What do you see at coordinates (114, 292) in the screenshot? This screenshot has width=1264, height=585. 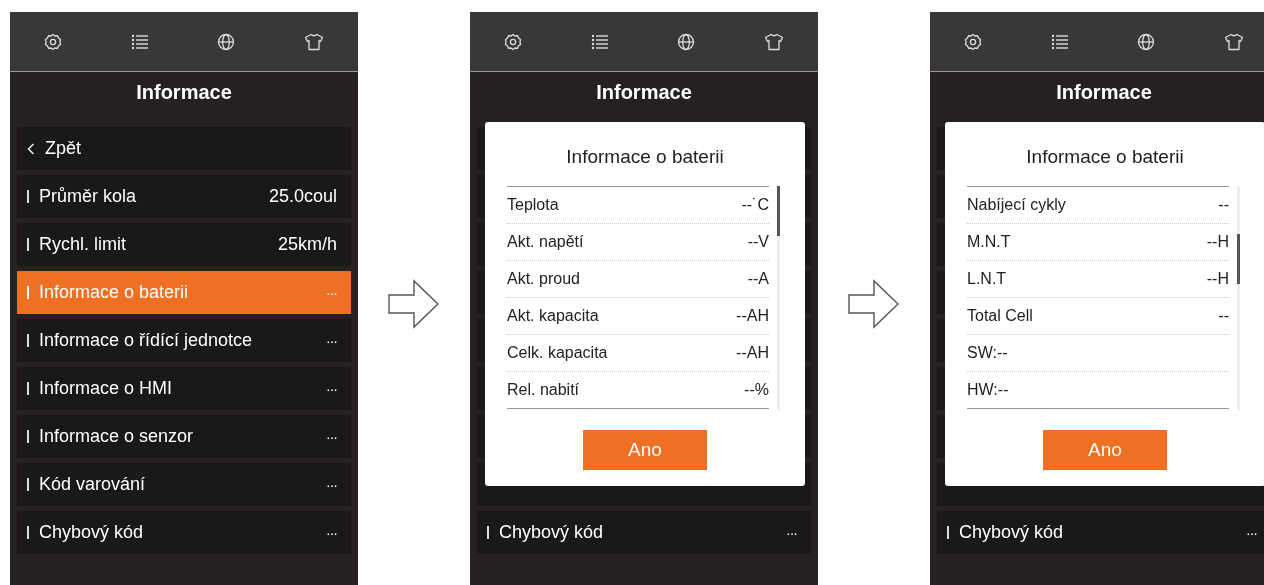 I see `item-label: Informace o baterii` at bounding box center [114, 292].